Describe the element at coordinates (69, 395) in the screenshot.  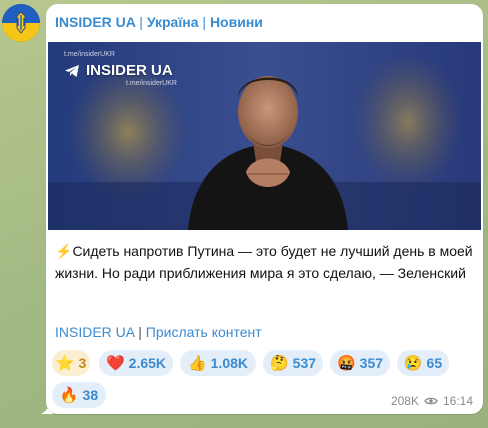
I see `fire-icon: 🔥` at that location.